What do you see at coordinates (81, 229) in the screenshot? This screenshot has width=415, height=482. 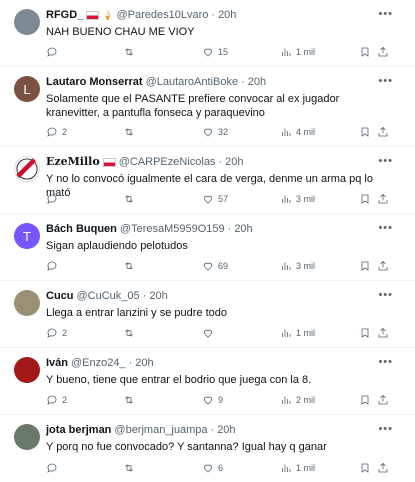 I see `author-name: Bách Buquen` at bounding box center [81, 229].